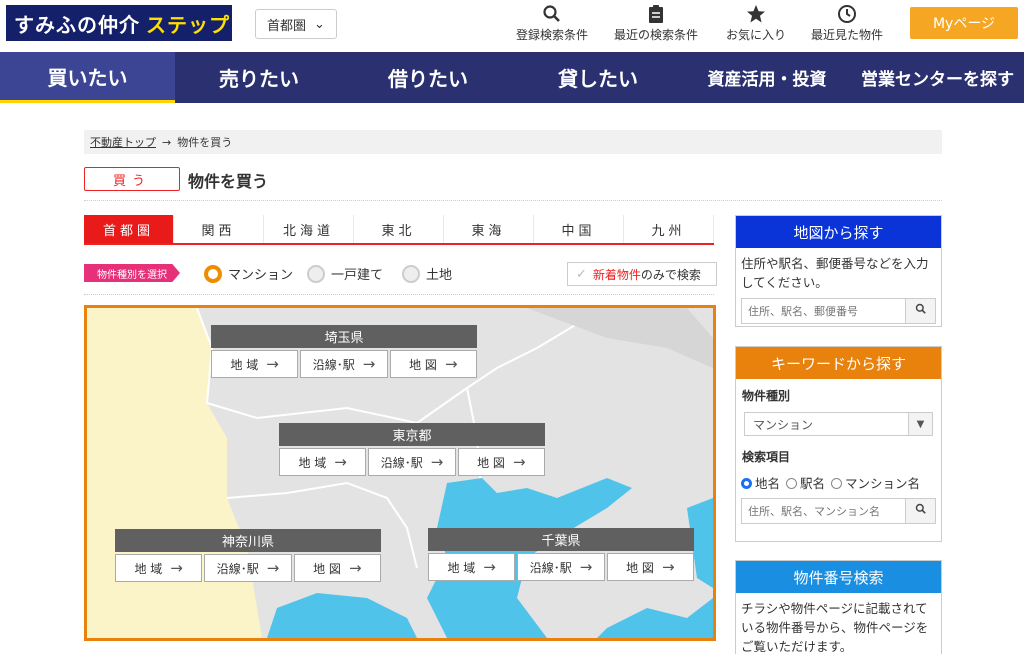 This screenshot has width=1024, height=660. What do you see at coordinates (261, 275) in the screenshot?
I see `type-mansion-label: マンション` at bounding box center [261, 275].